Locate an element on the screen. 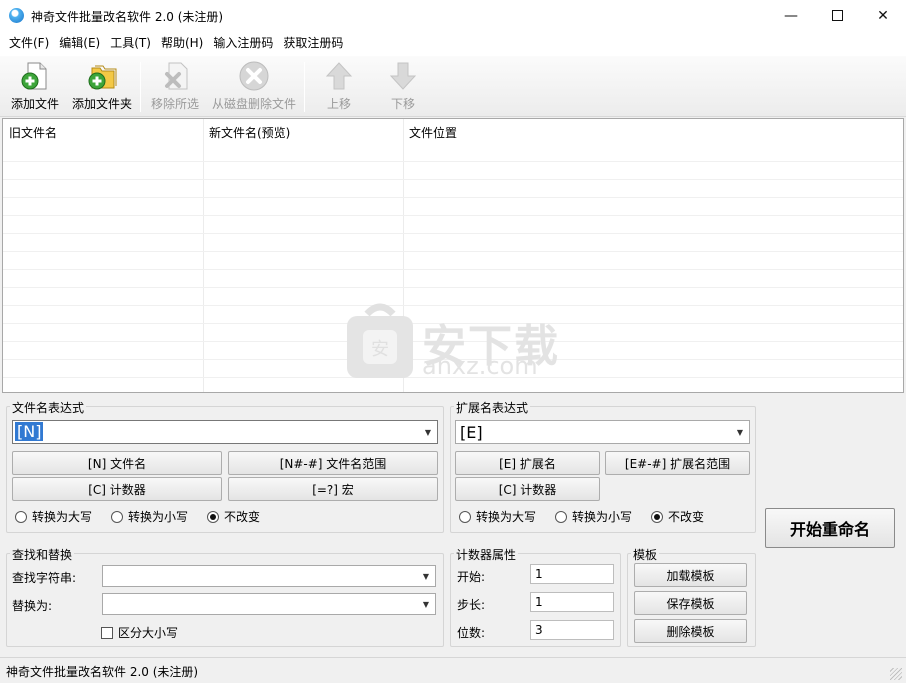 The width and height of the screenshot is (906, 683). menu-tools: 工具(T) is located at coordinates (130, 43).